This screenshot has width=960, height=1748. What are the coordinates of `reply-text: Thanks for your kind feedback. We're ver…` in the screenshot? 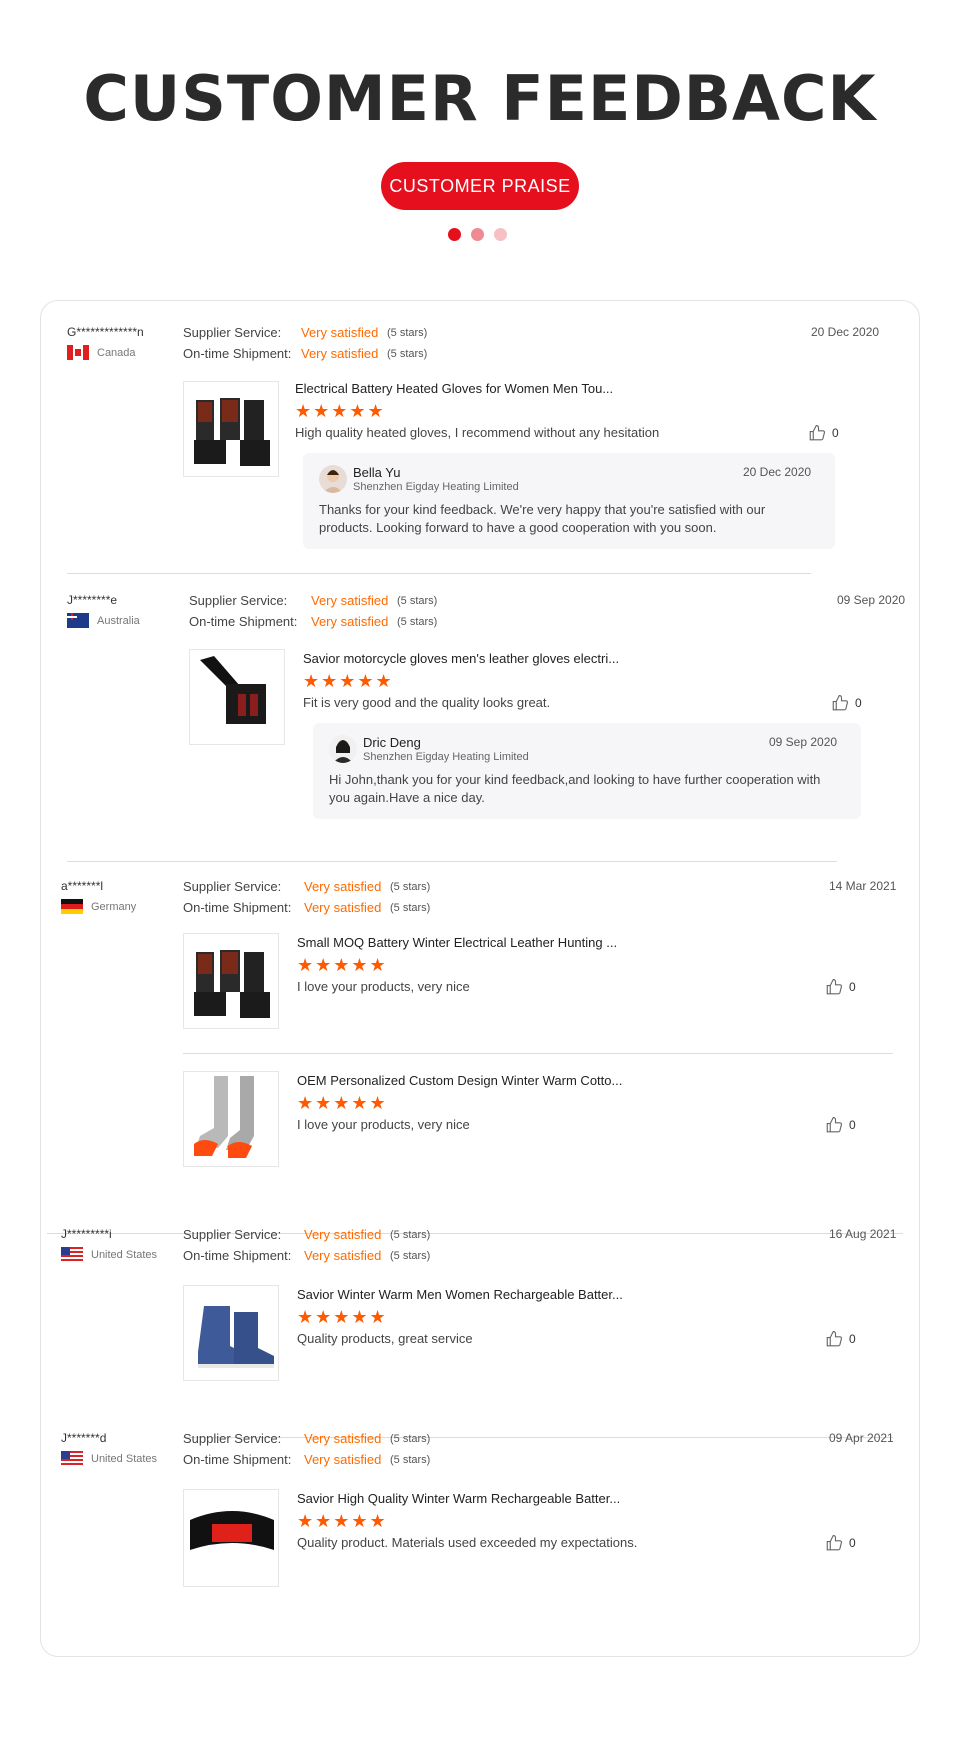 It's located at (542, 518).